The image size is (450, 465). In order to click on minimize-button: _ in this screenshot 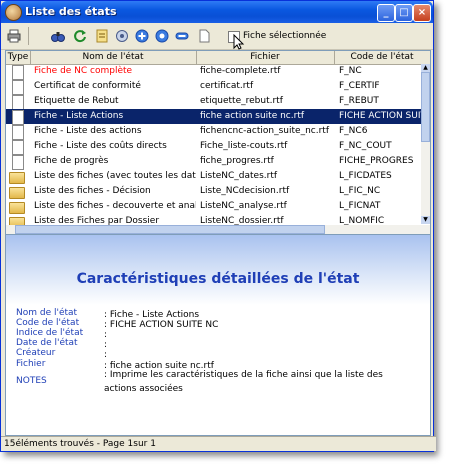, I will do `click(386, 13)`.